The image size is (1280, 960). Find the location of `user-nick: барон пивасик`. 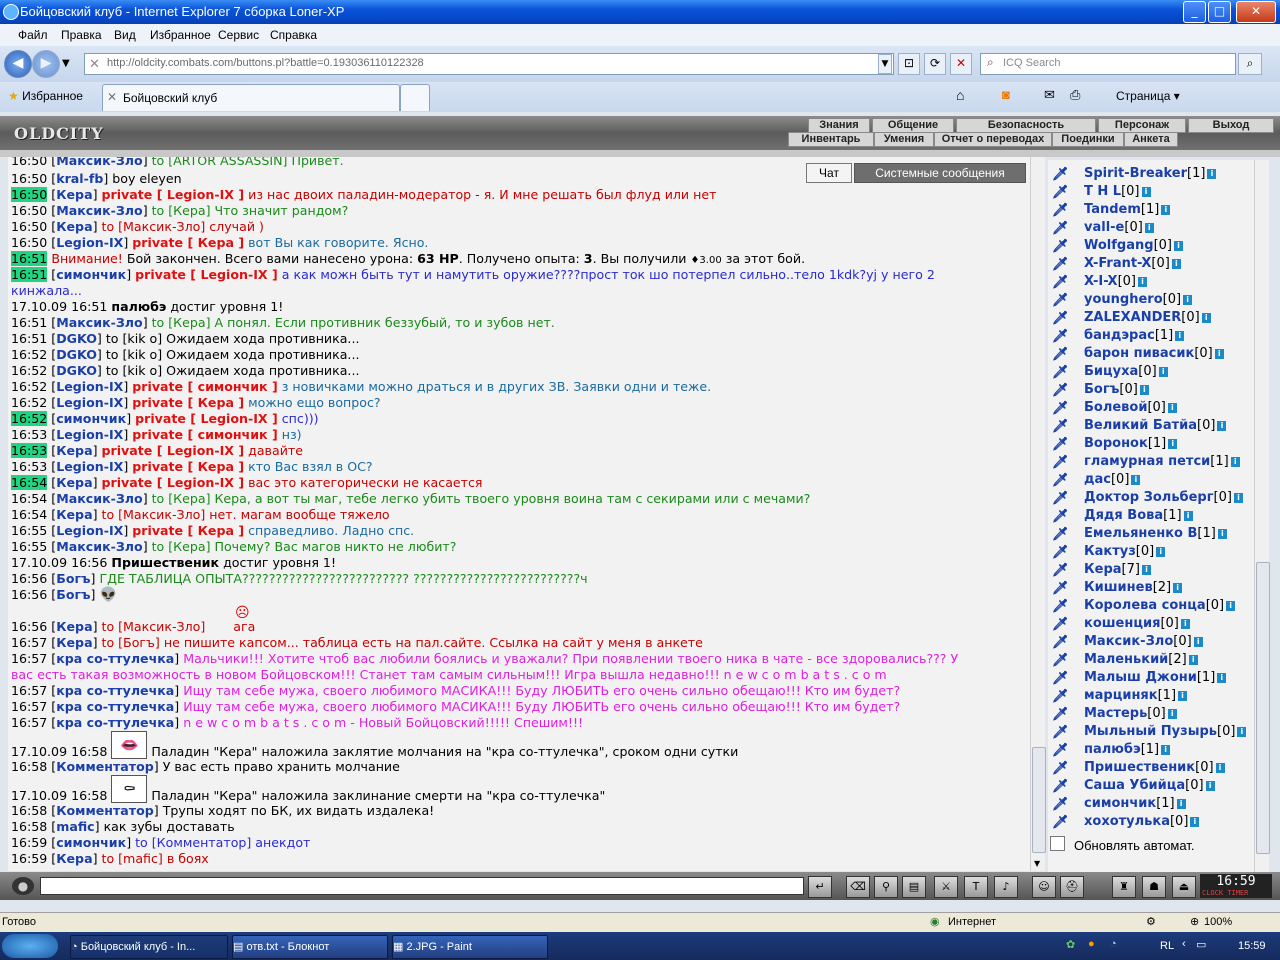

user-nick: барон пивасик is located at coordinates (1139, 353).